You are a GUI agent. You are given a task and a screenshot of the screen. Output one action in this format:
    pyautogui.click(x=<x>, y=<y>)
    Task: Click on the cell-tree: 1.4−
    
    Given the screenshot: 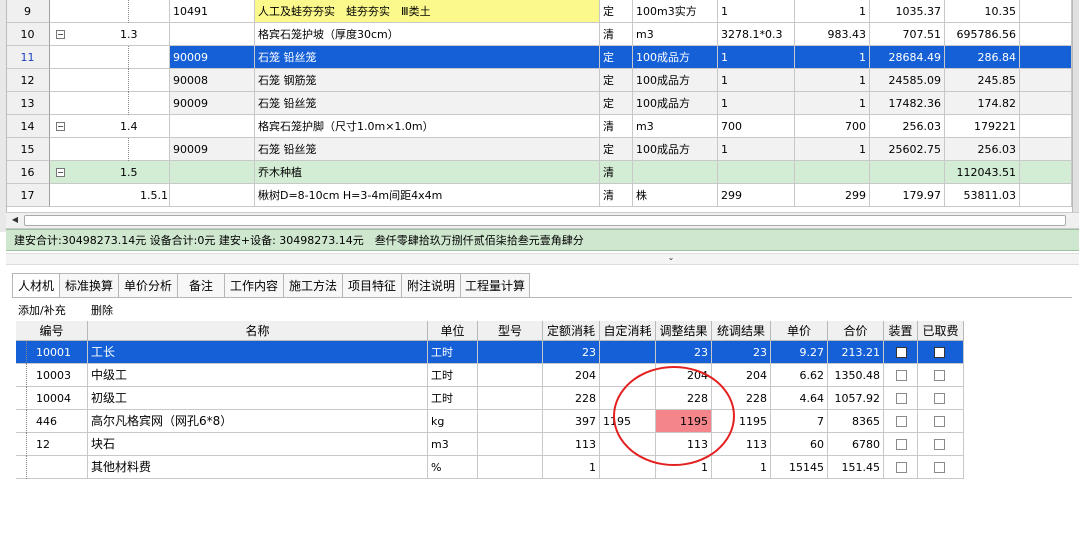 What is the action you would take?
    pyautogui.click(x=110, y=126)
    